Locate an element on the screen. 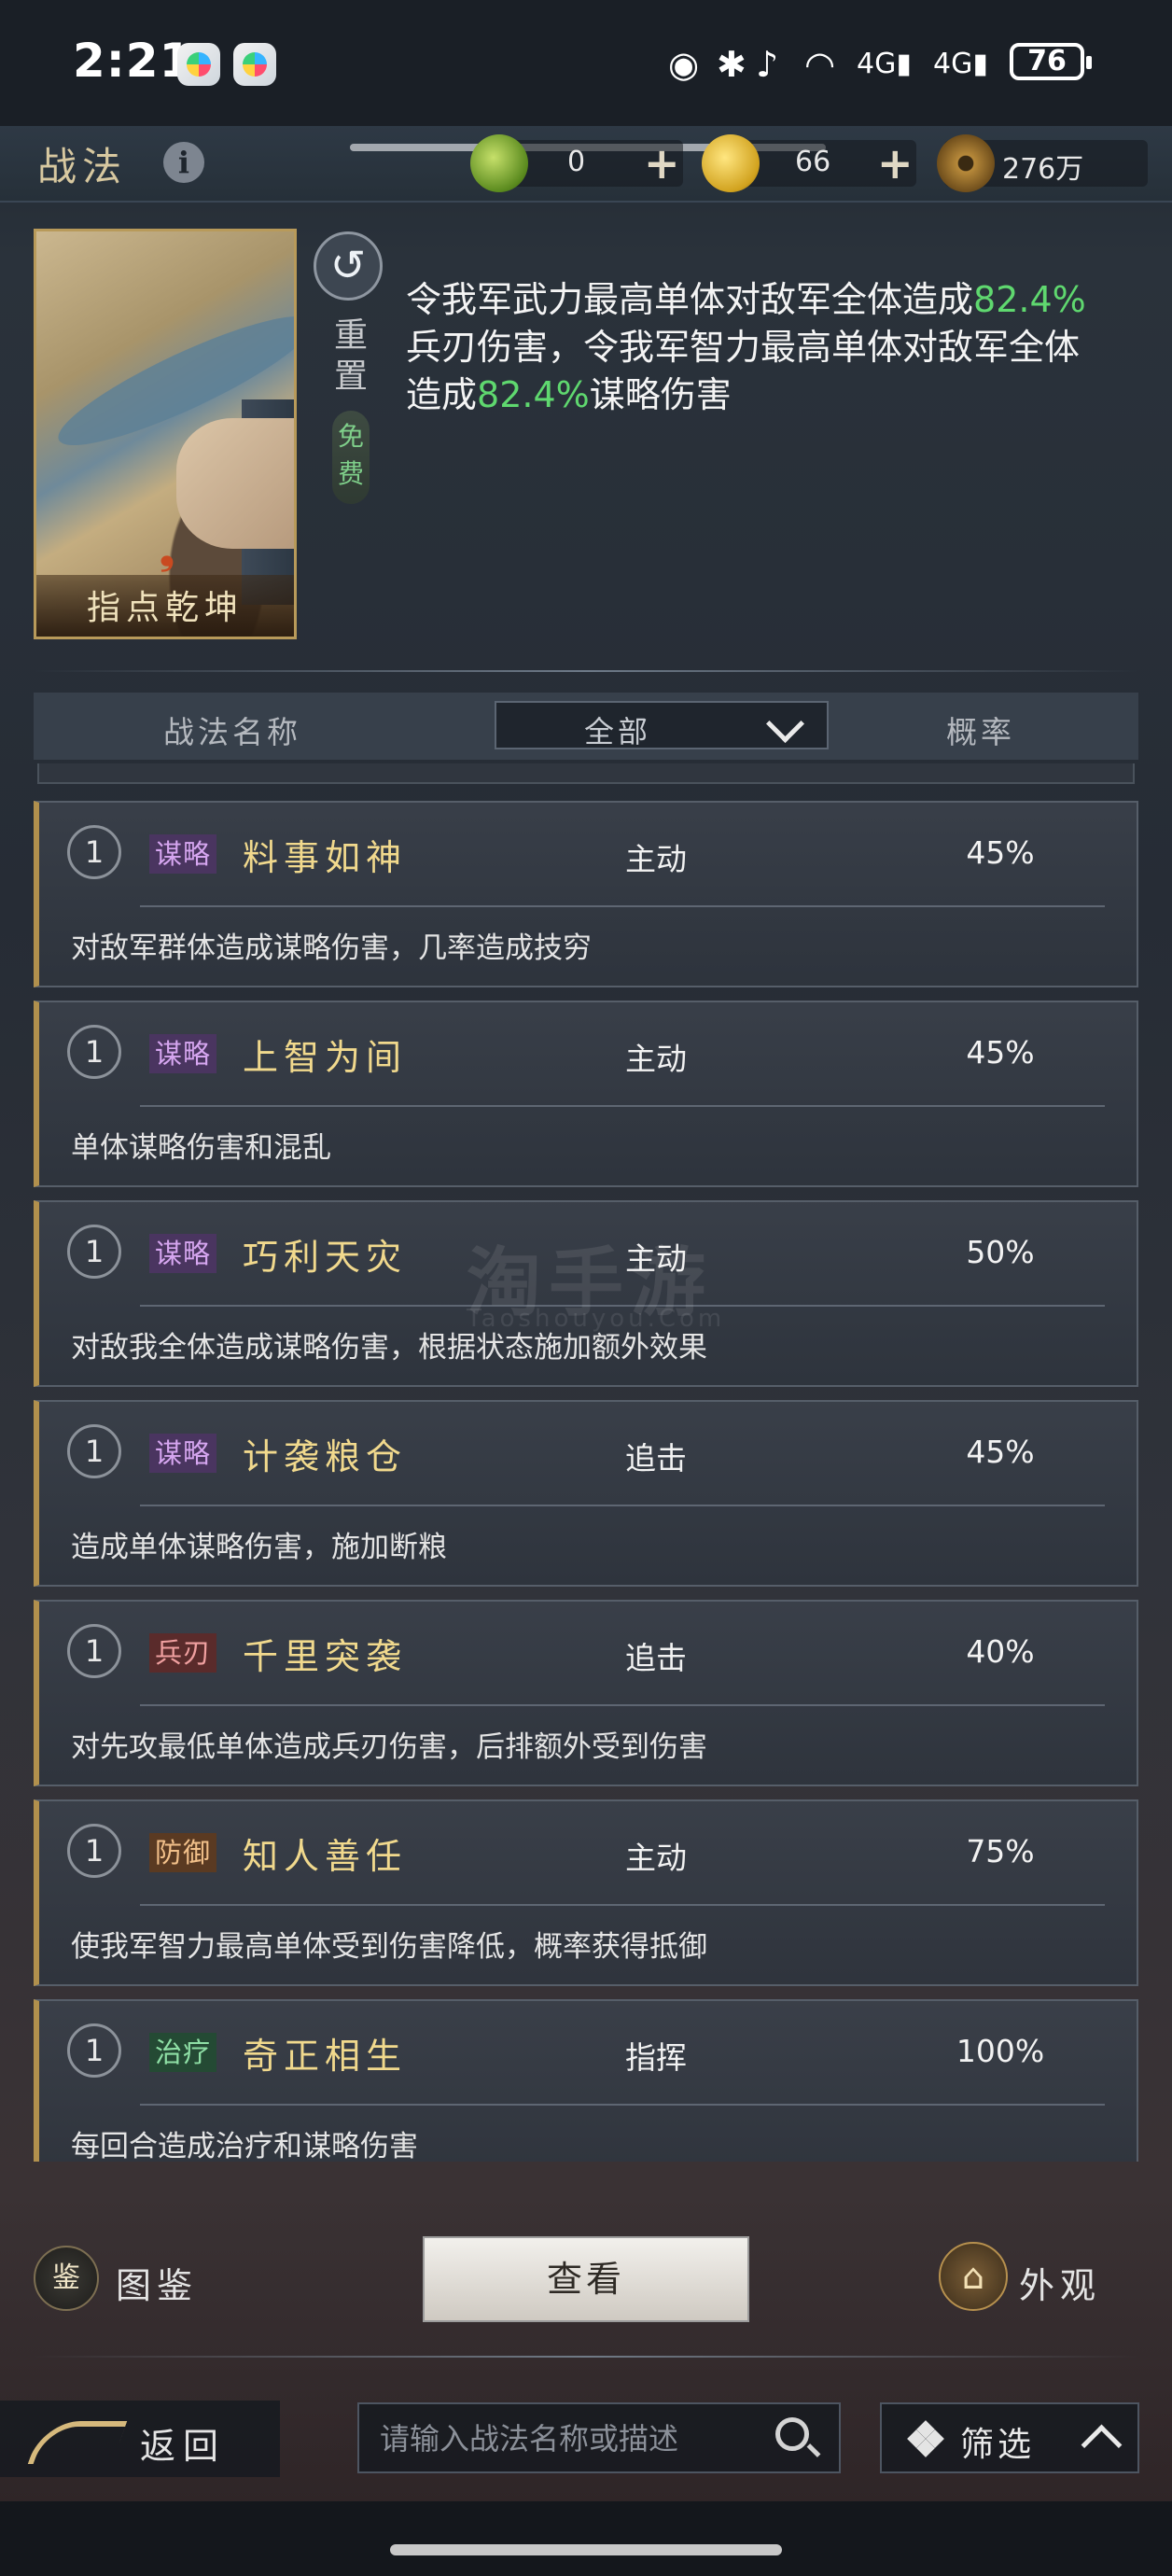 This screenshot has width=1172, height=2576. resource-value: 0 is located at coordinates (576, 162).